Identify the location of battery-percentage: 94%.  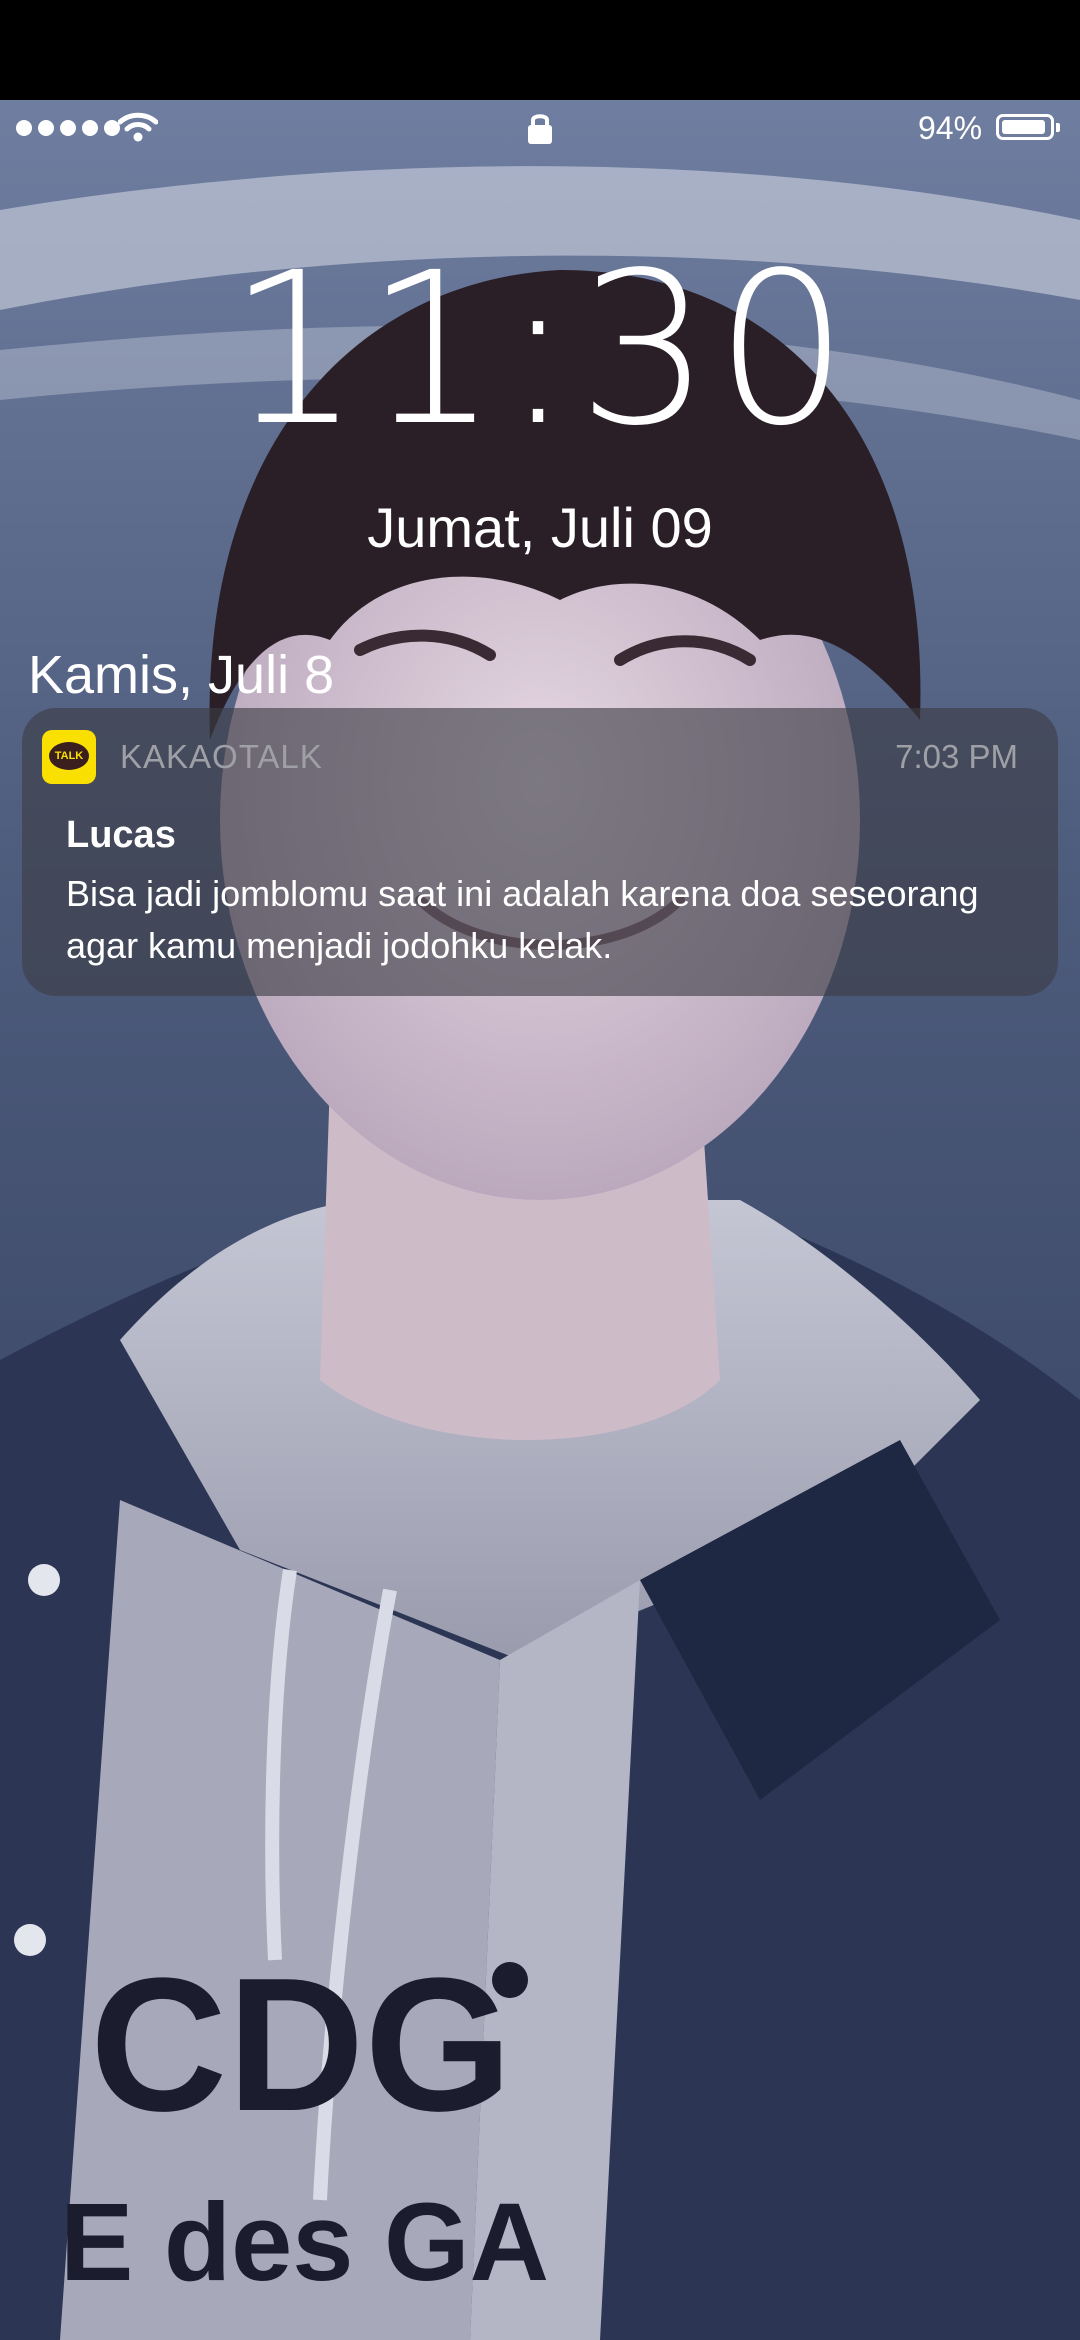
(950, 128).